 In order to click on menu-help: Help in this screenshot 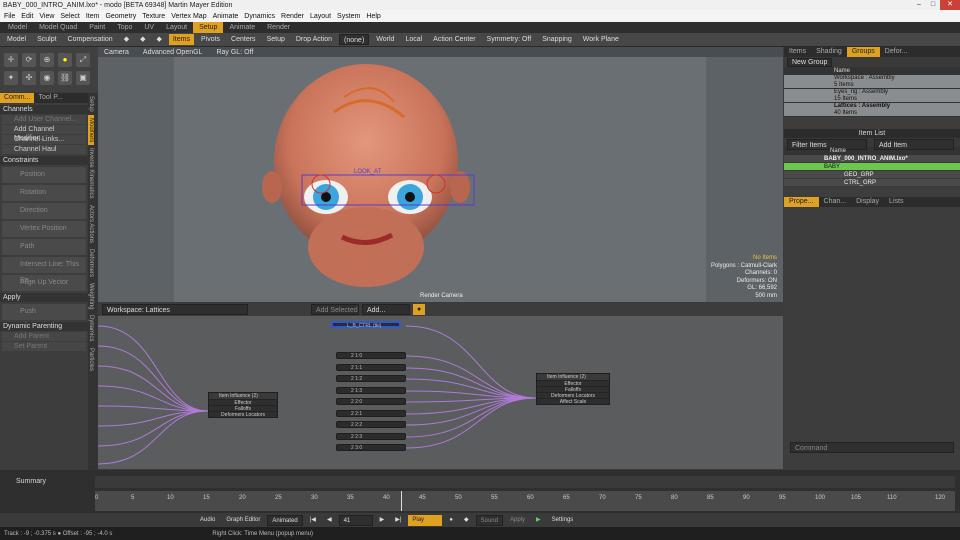, I will do `click(373, 16)`.